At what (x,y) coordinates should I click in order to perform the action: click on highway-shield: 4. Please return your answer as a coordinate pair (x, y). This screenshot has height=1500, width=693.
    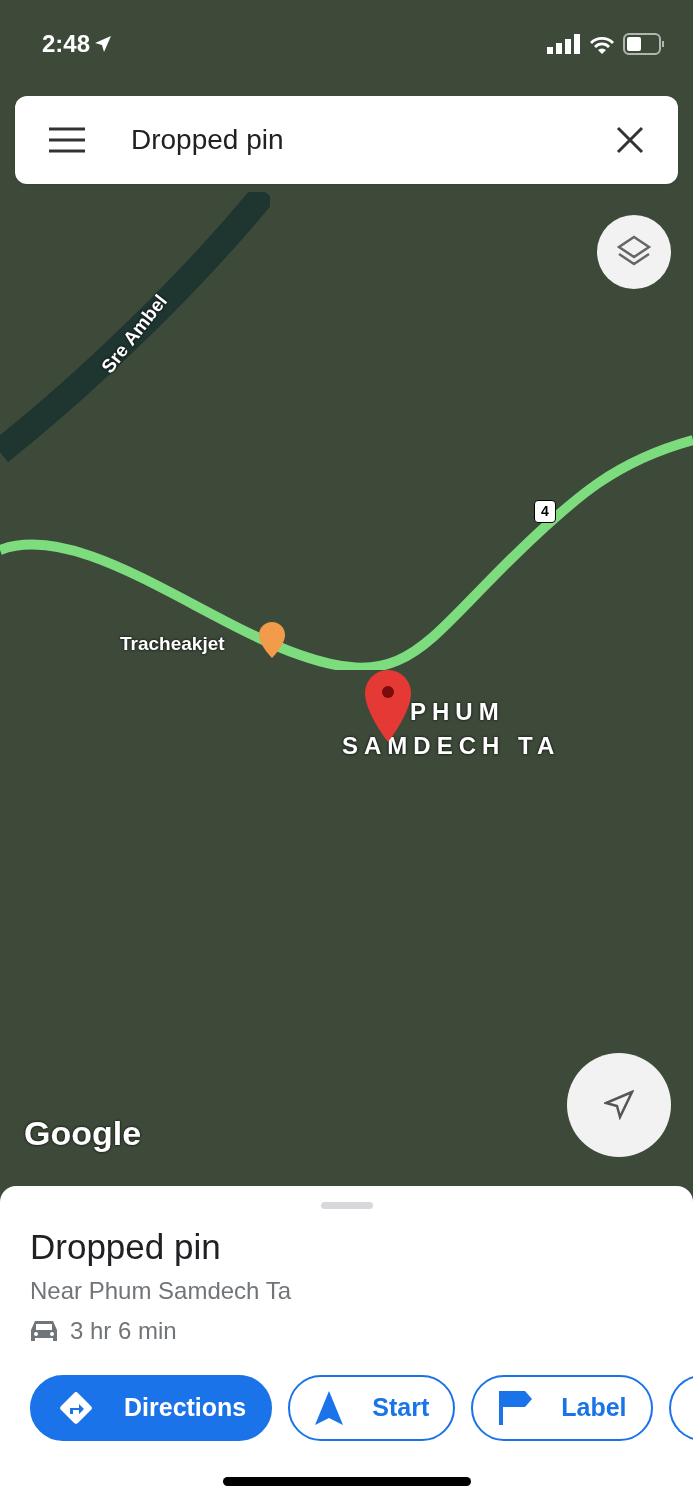
    Looking at the image, I should click on (545, 511).